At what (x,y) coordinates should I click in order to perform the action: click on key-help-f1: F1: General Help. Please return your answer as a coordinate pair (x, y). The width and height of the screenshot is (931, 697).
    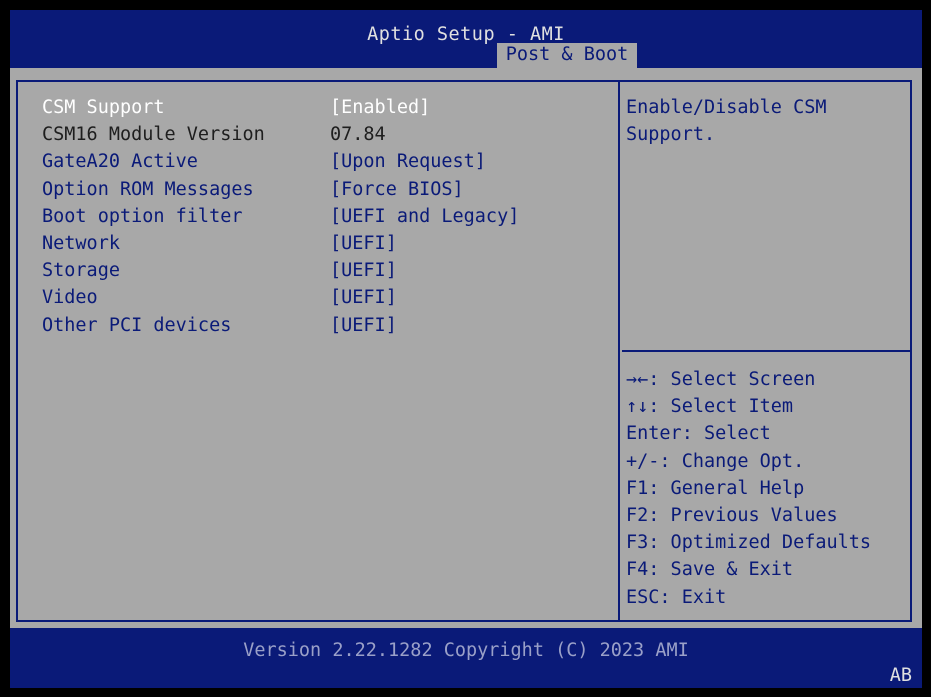
    Looking at the image, I should click on (715, 488).